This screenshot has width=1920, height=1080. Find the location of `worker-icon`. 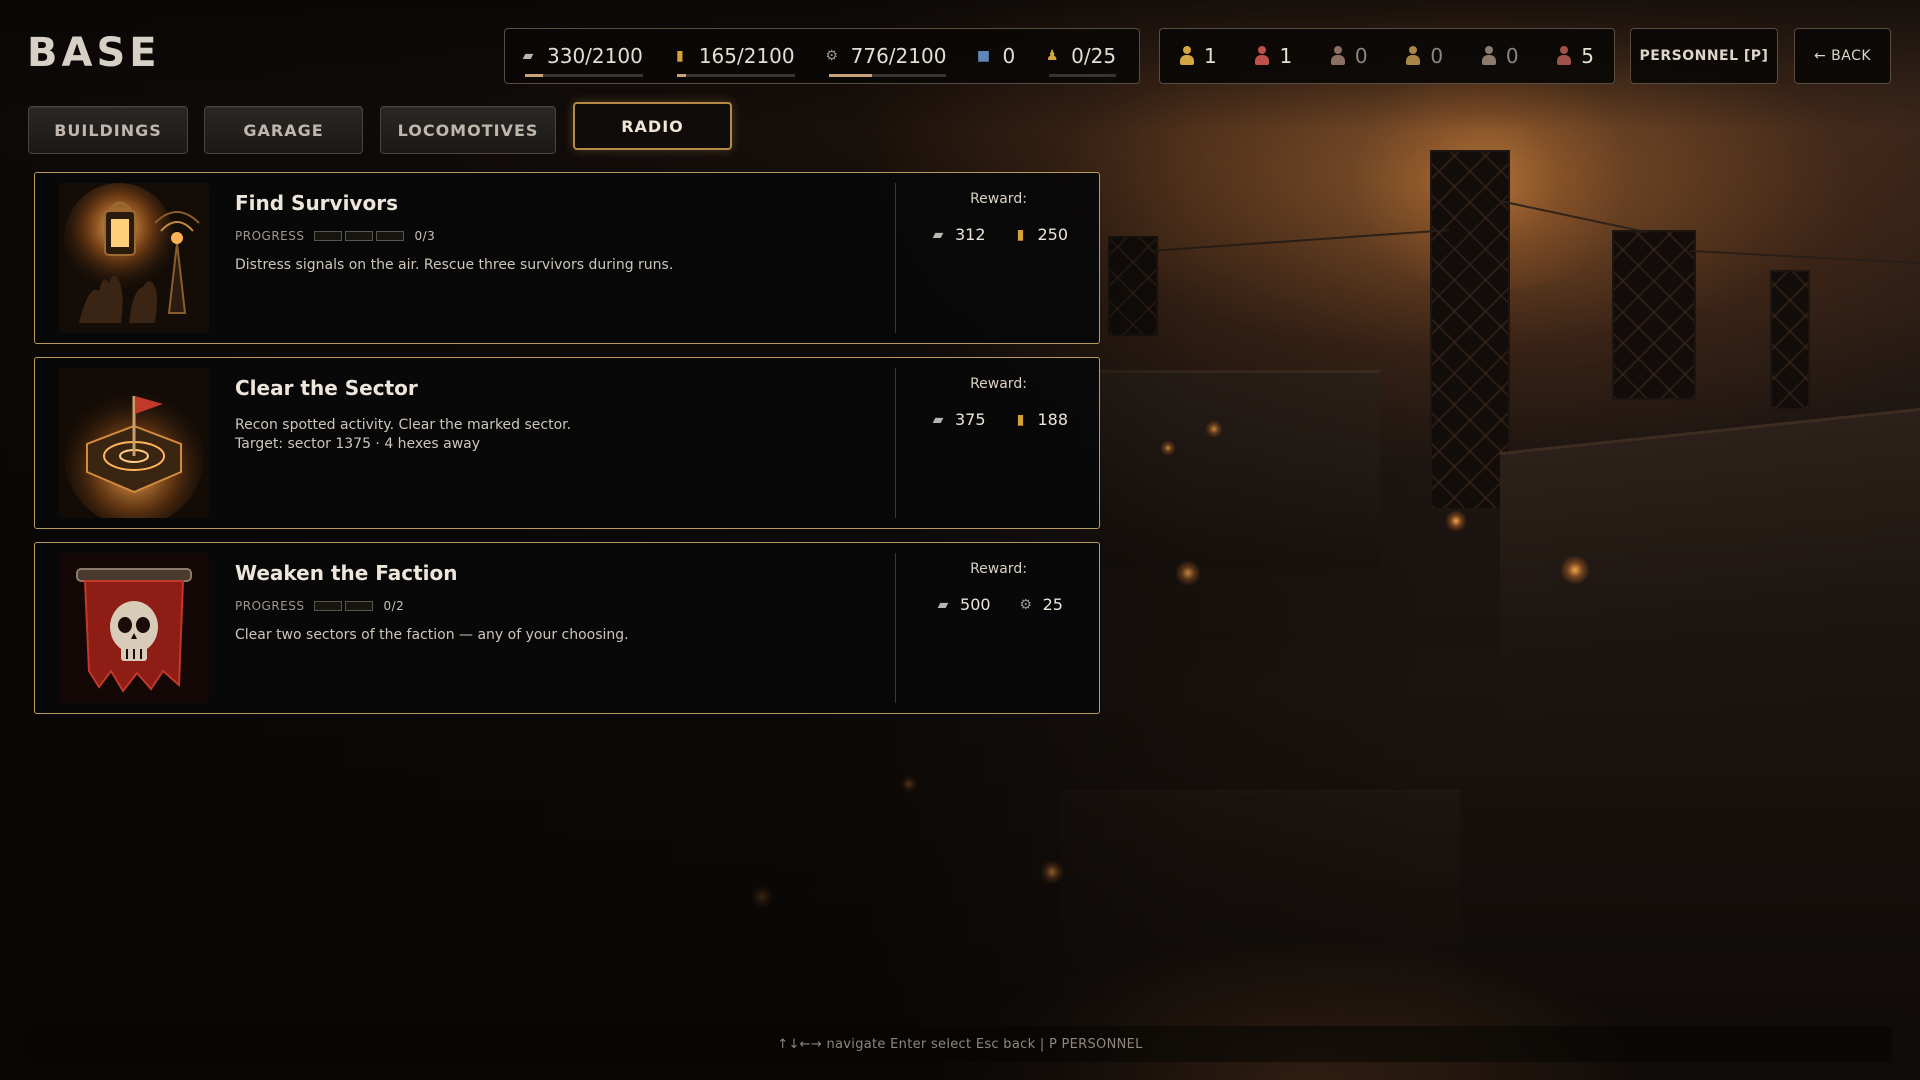

worker-icon is located at coordinates (1187, 56).